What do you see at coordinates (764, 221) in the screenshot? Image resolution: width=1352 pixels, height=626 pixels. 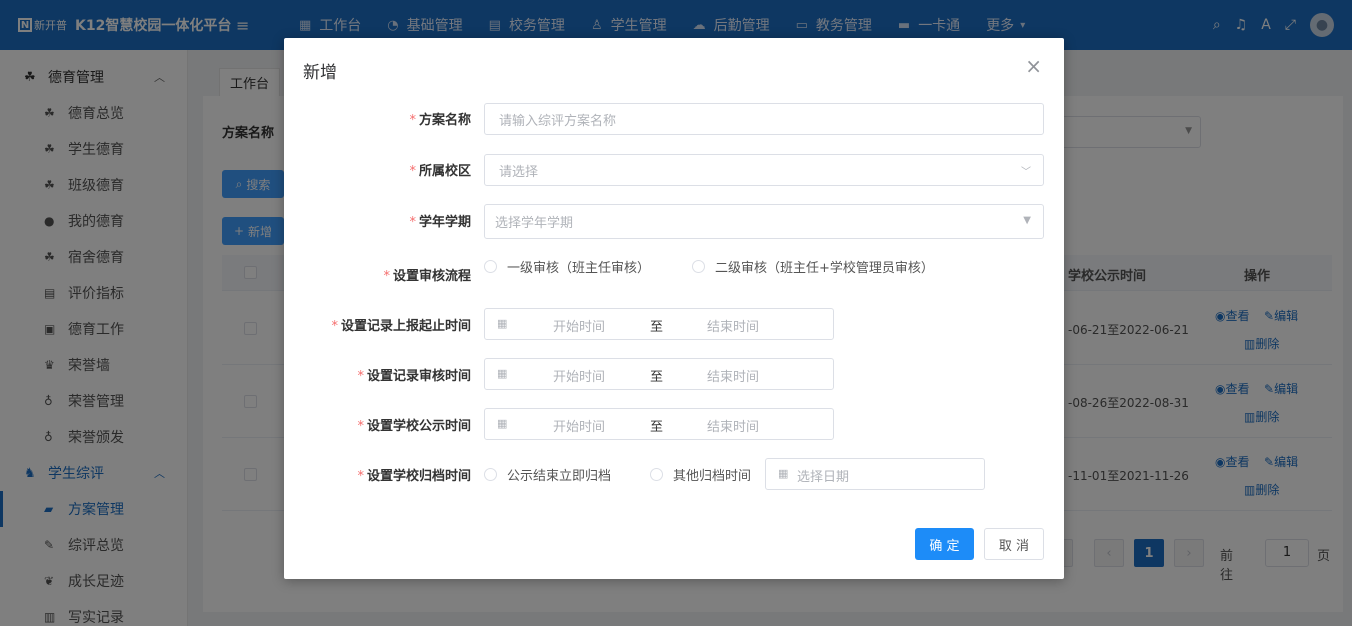 I see `term-select: 选择学年学期 ▼` at bounding box center [764, 221].